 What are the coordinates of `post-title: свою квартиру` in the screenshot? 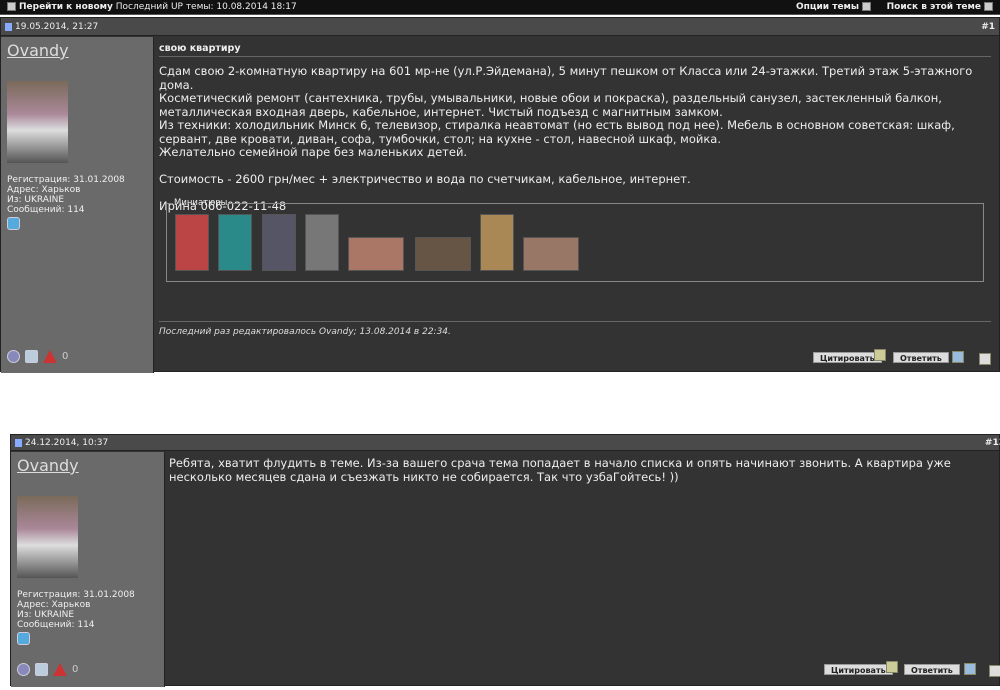 It's located at (200, 48).